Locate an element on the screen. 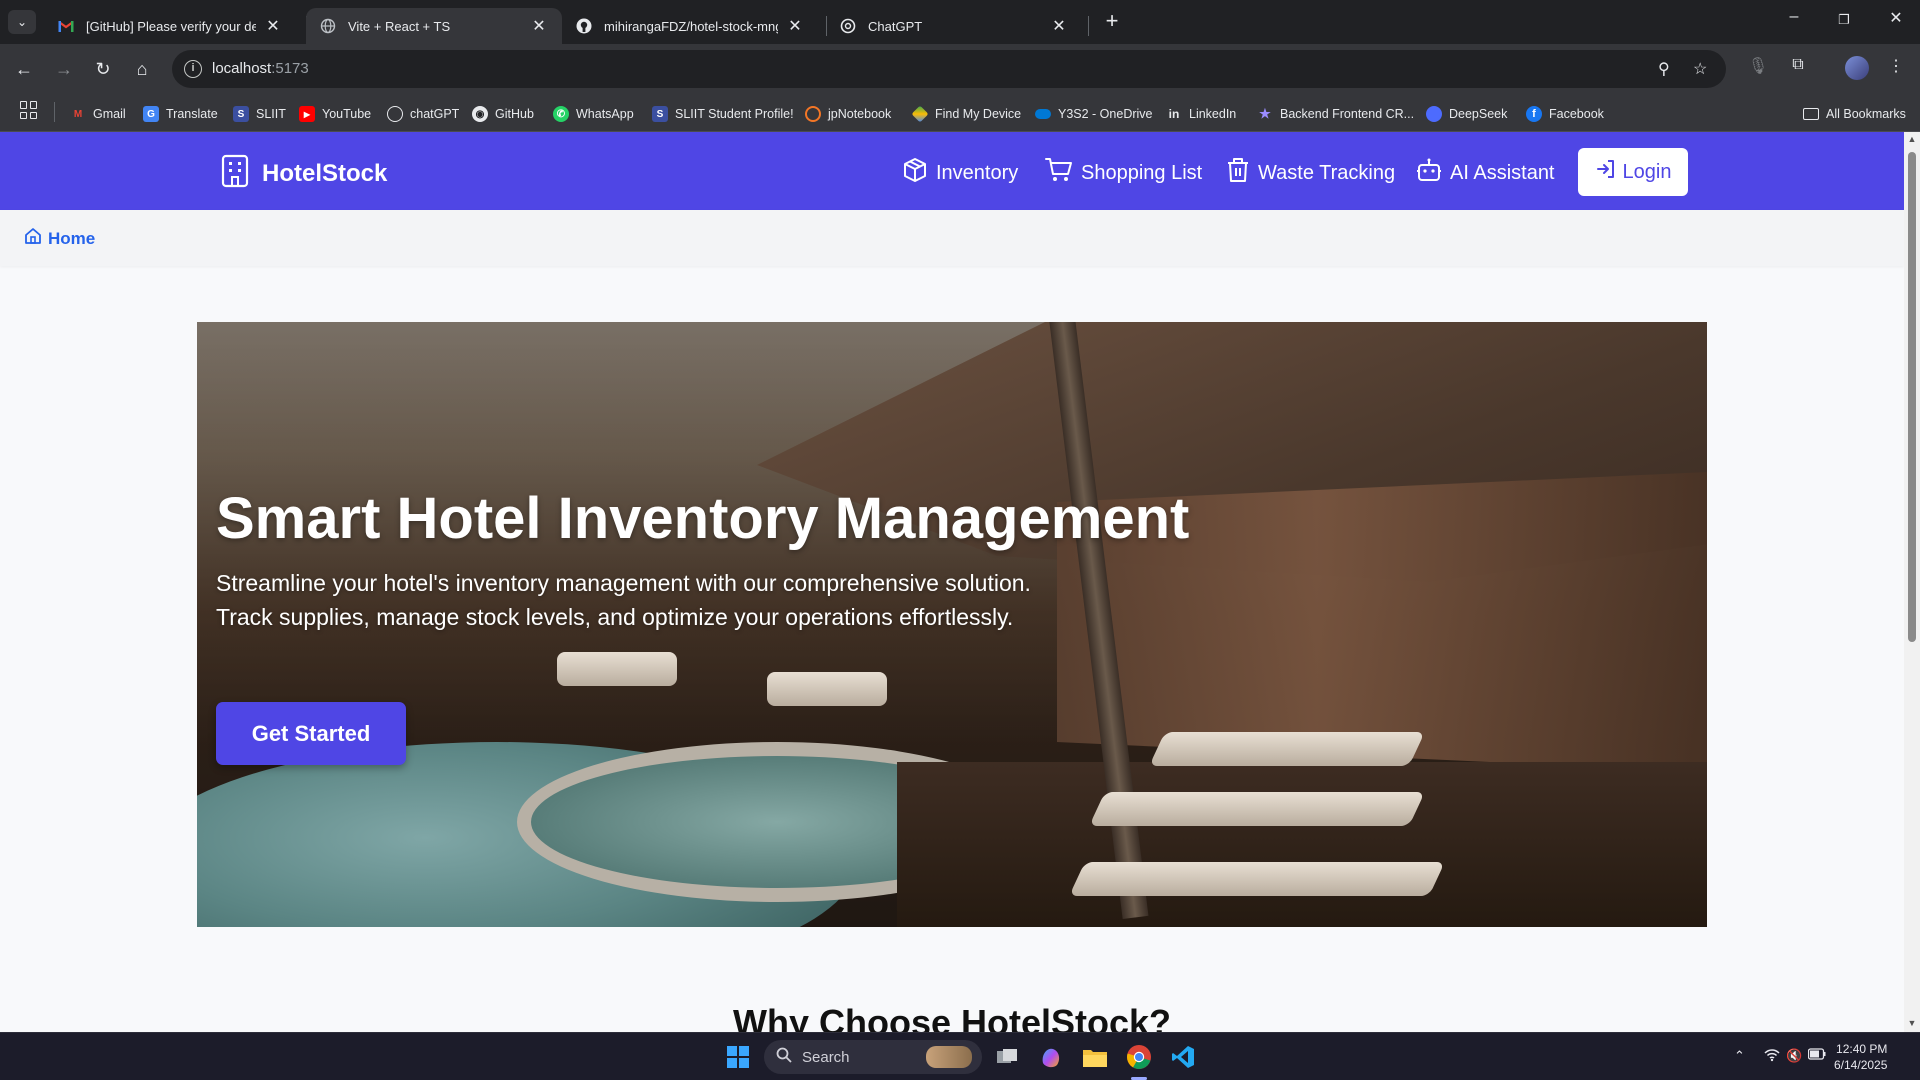 This screenshot has height=1080, width=1920. url-text: localhost:5173 is located at coordinates (260, 68).